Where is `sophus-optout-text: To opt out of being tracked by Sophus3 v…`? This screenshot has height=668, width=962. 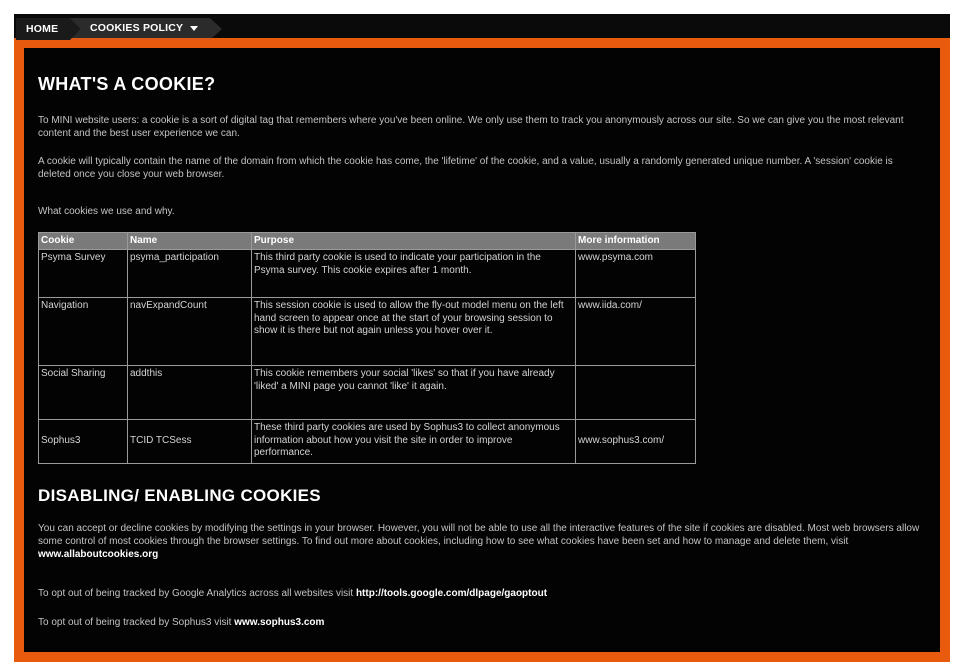
sophus-optout-text: To opt out of being tracked by Sophus3 v… is located at coordinates (136, 622).